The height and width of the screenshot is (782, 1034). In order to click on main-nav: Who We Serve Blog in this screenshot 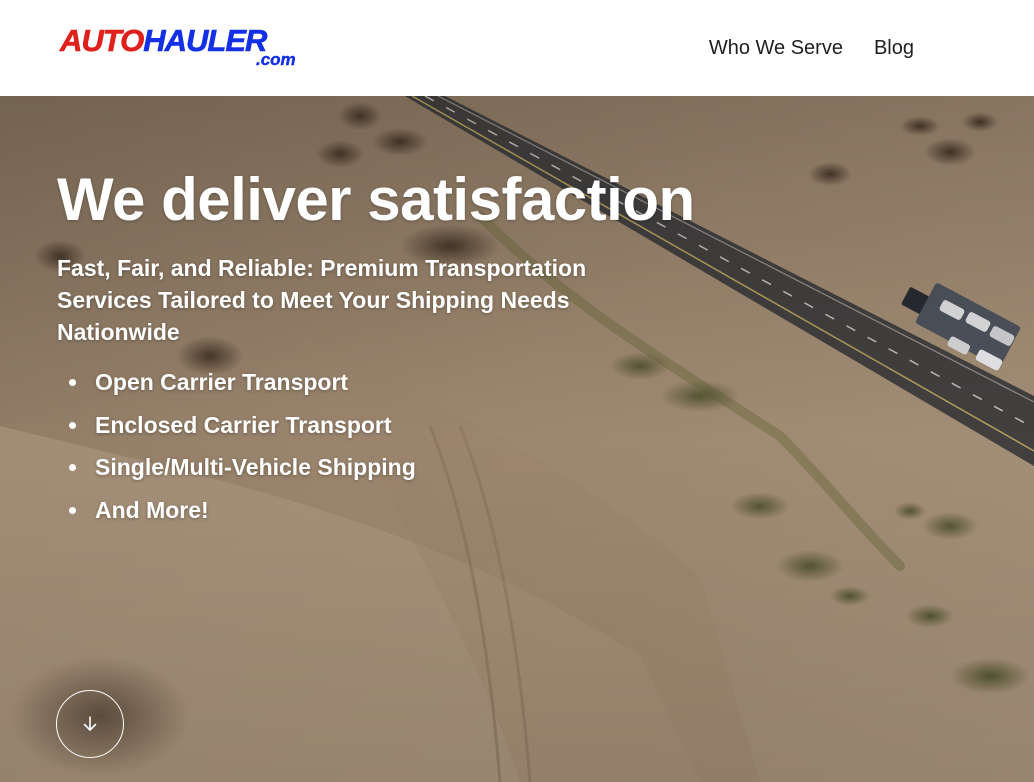, I will do `click(811, 48)`.